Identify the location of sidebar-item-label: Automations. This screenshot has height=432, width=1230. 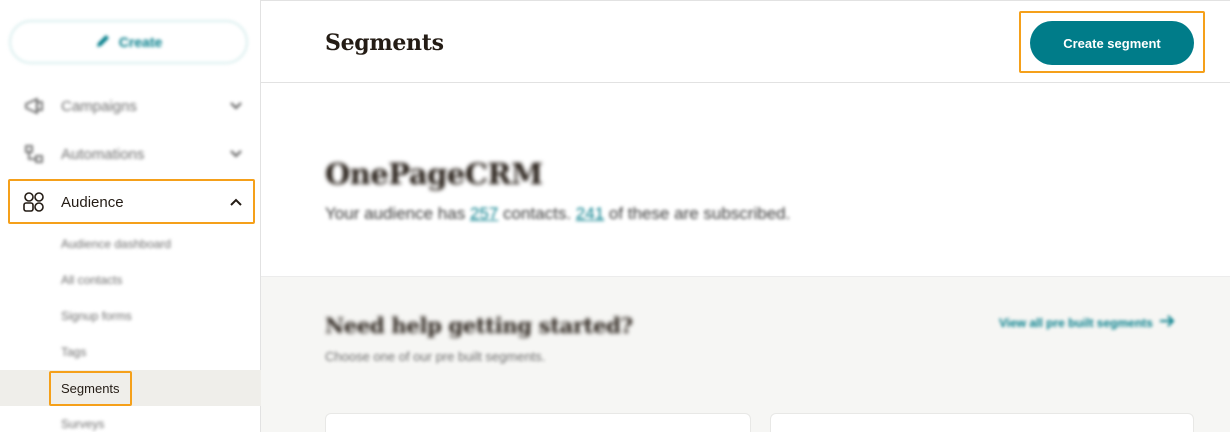
(103, 154).